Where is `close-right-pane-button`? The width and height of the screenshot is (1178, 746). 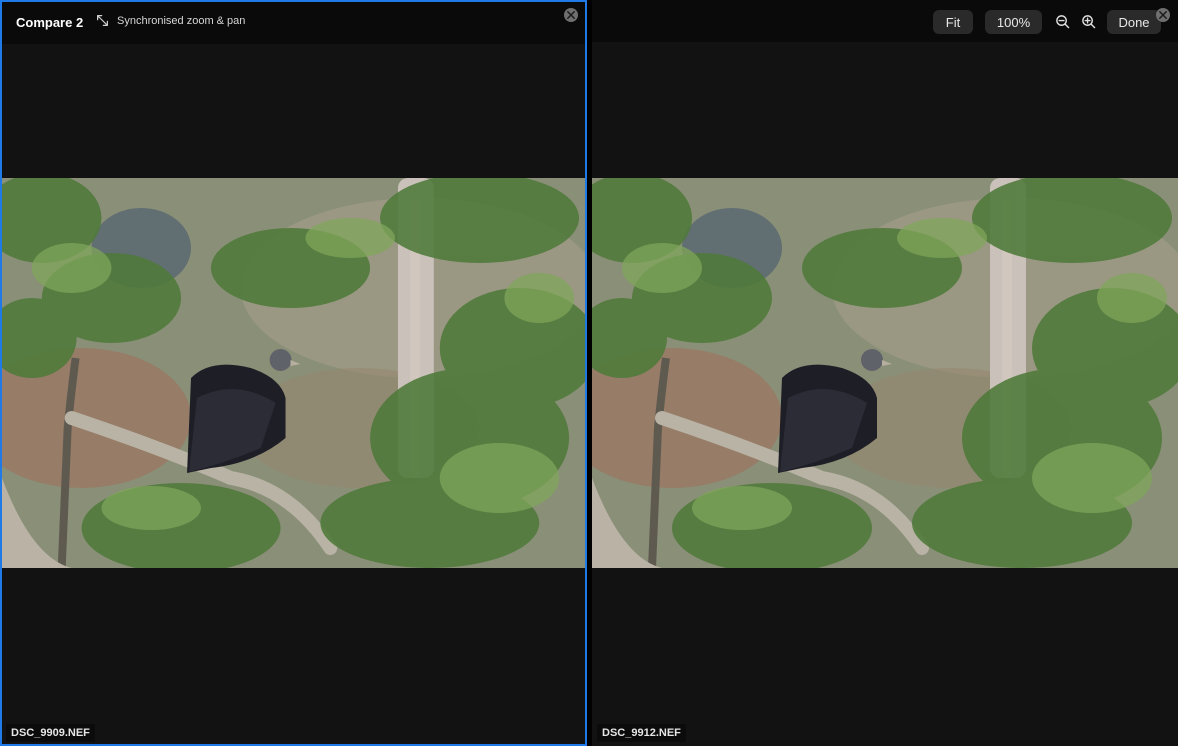
close-right-pane-button is located at coordinates (1163, 15).